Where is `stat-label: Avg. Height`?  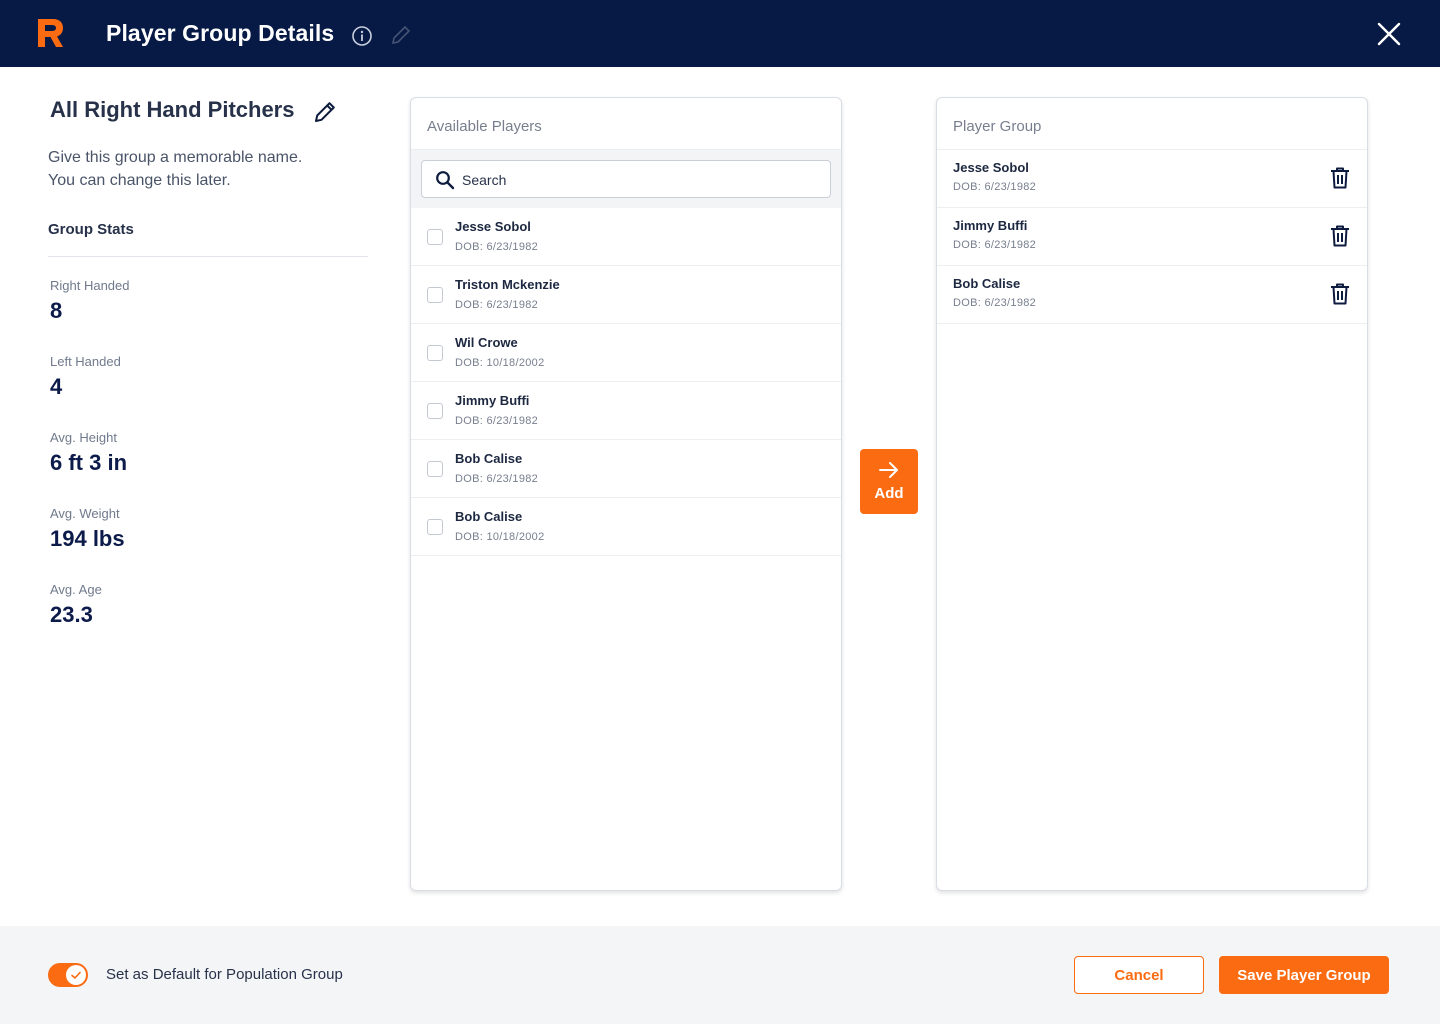
stat-label: Avg. Height is located at coordinates (83, 437).